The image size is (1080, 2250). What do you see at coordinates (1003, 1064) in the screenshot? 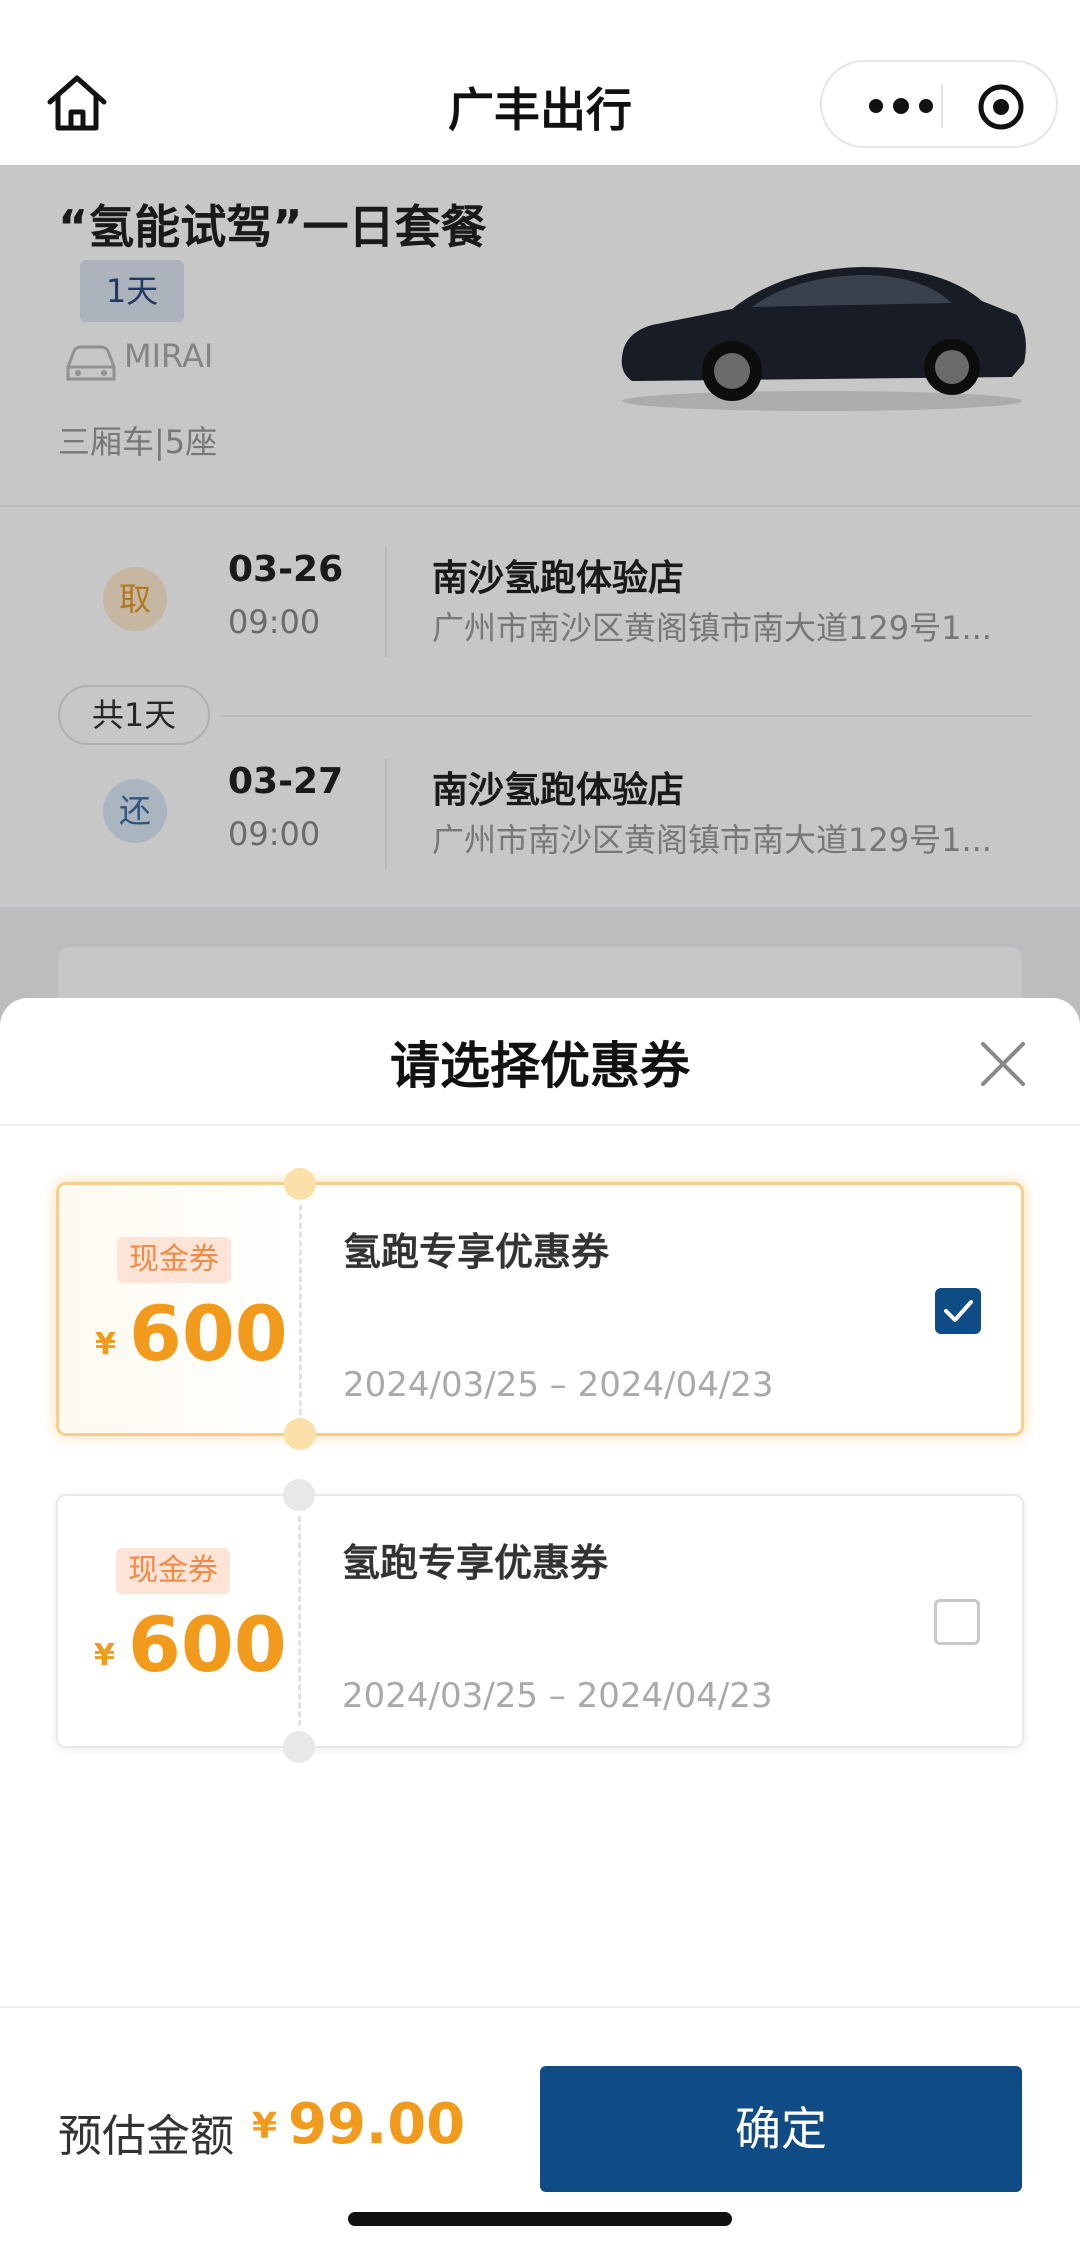
I see `close-icon` at bounding box center [1003, 1064].